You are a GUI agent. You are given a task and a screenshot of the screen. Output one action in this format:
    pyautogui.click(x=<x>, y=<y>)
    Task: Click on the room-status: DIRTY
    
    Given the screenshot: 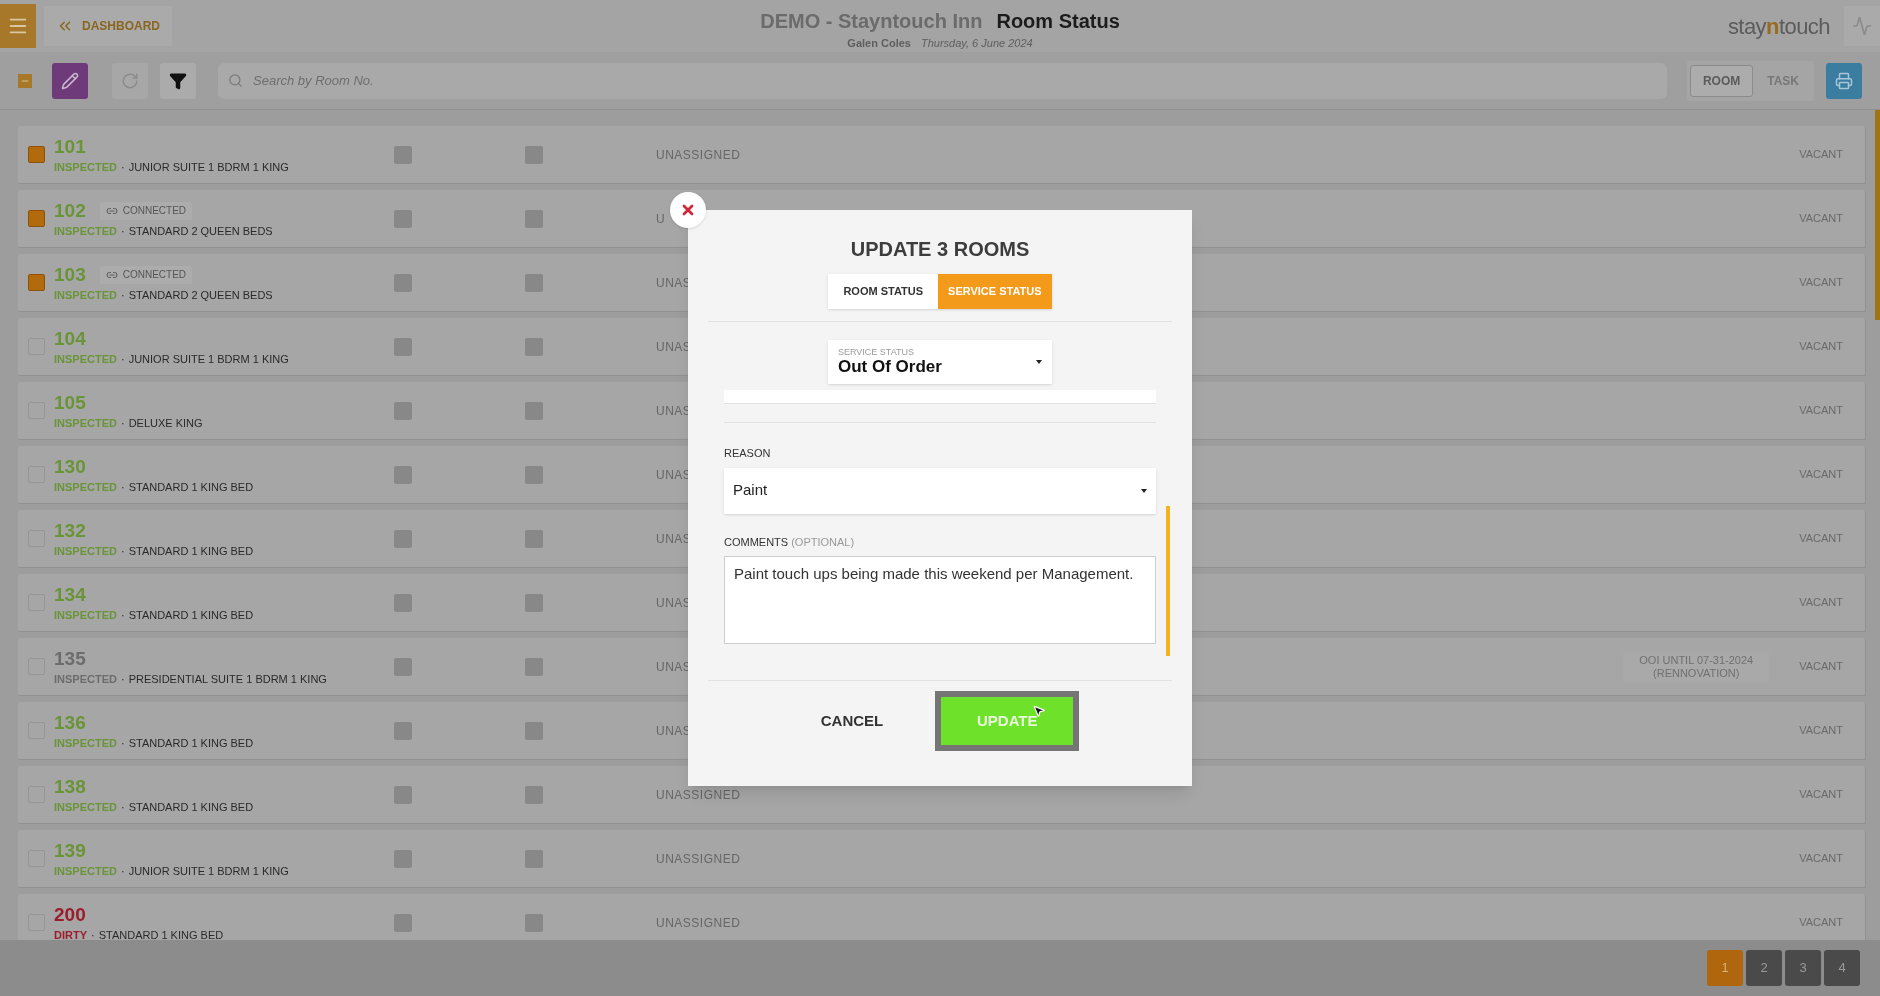 What is the action you would take?
    pyautogui.click(x=70, y=933)
    